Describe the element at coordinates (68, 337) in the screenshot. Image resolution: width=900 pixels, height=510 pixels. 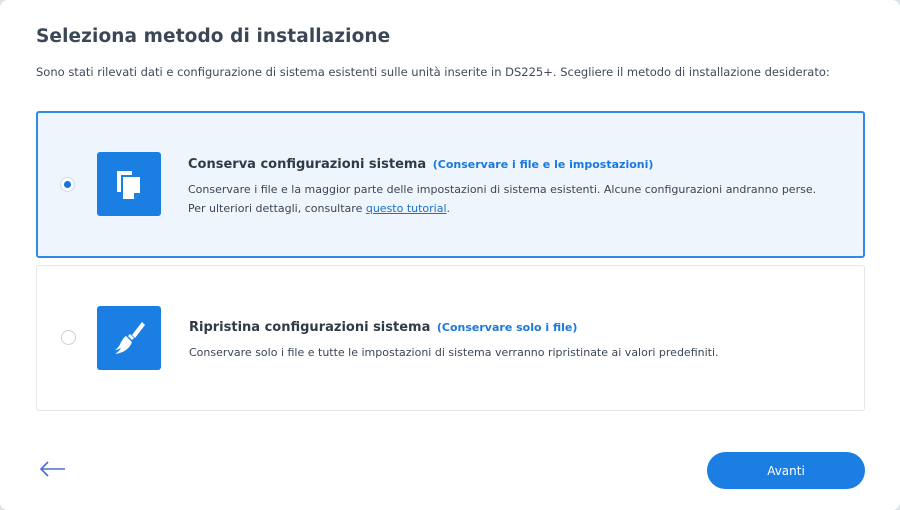
I see `radio-reset-configuration` at that location.